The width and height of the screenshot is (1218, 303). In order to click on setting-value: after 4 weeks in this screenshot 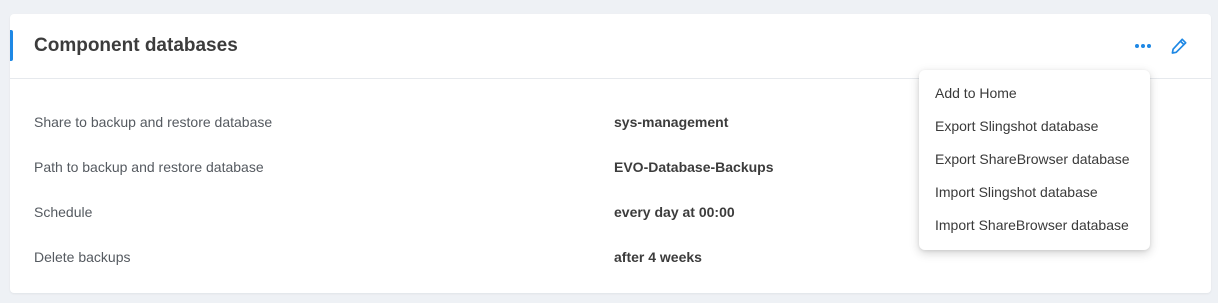, I will do `click(658, 257)`.